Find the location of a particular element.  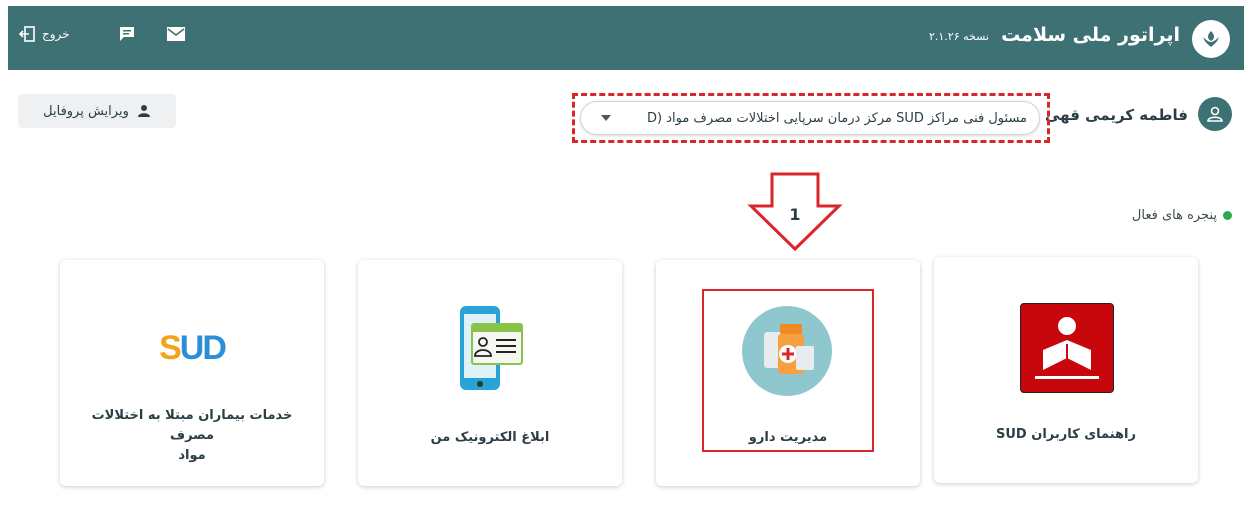

card-electronic-notice: ابلاغ الکترونیک من is located at coordinates (490, 373).